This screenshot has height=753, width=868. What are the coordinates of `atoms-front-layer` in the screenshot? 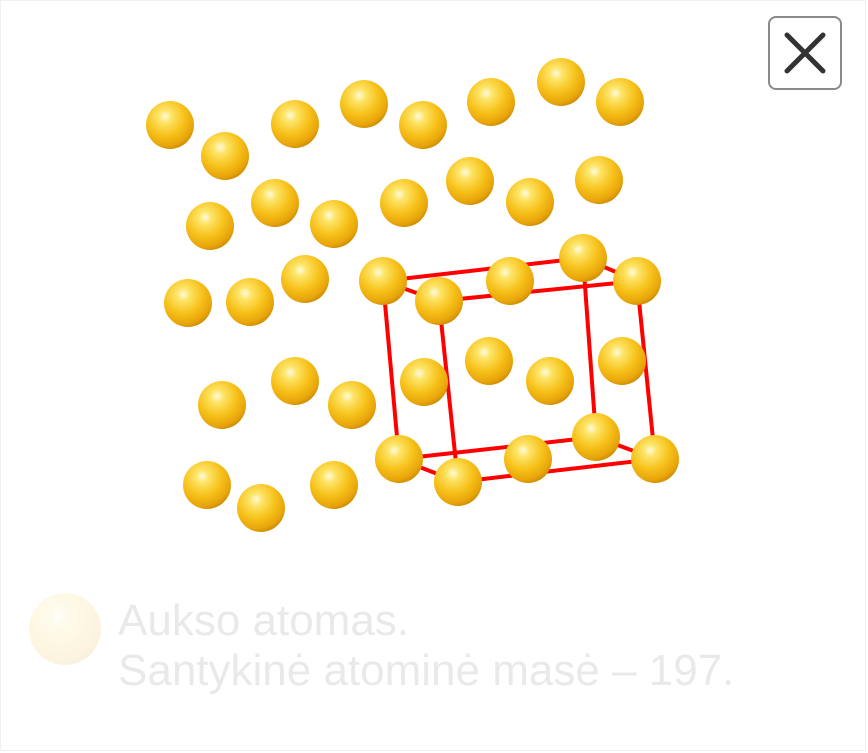 It's located at (519, 370).